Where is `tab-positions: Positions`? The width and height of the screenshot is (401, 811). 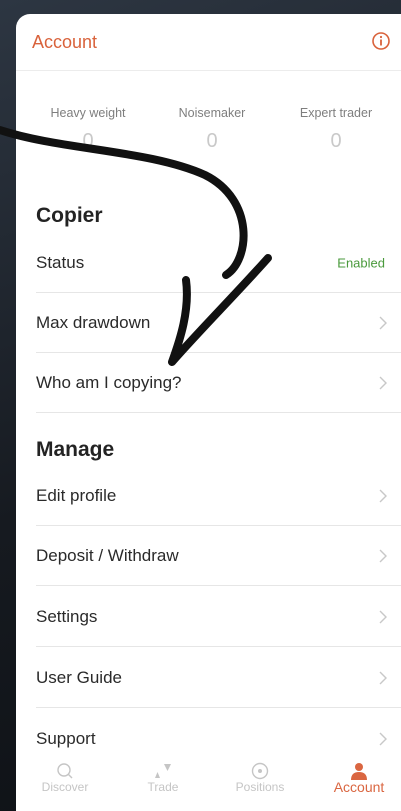 tab-positions: Positions is located at coordinates (260, 785).